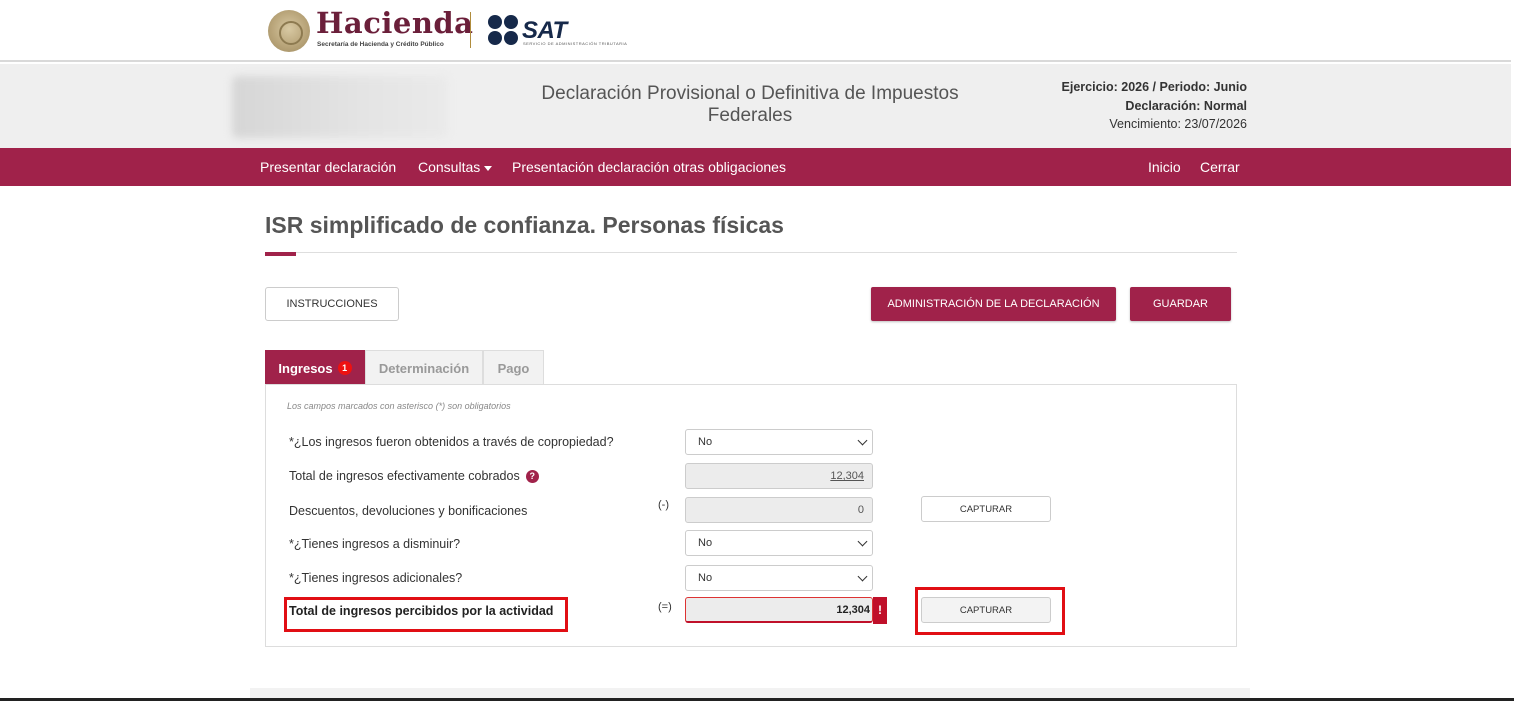 The width and height of the screenshot is (1514, 701). What do you see at coordinates (779, 510) in the screenshot?
I see `descuentos-field: 0` at bounding box center [779, 510].